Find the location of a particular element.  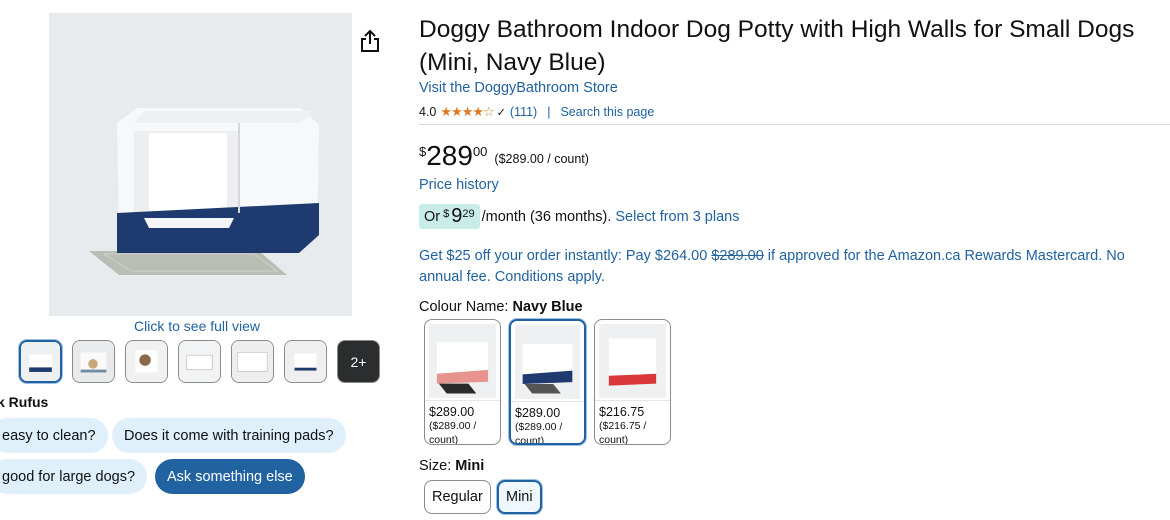

divider is located at coordinates (794, 124).